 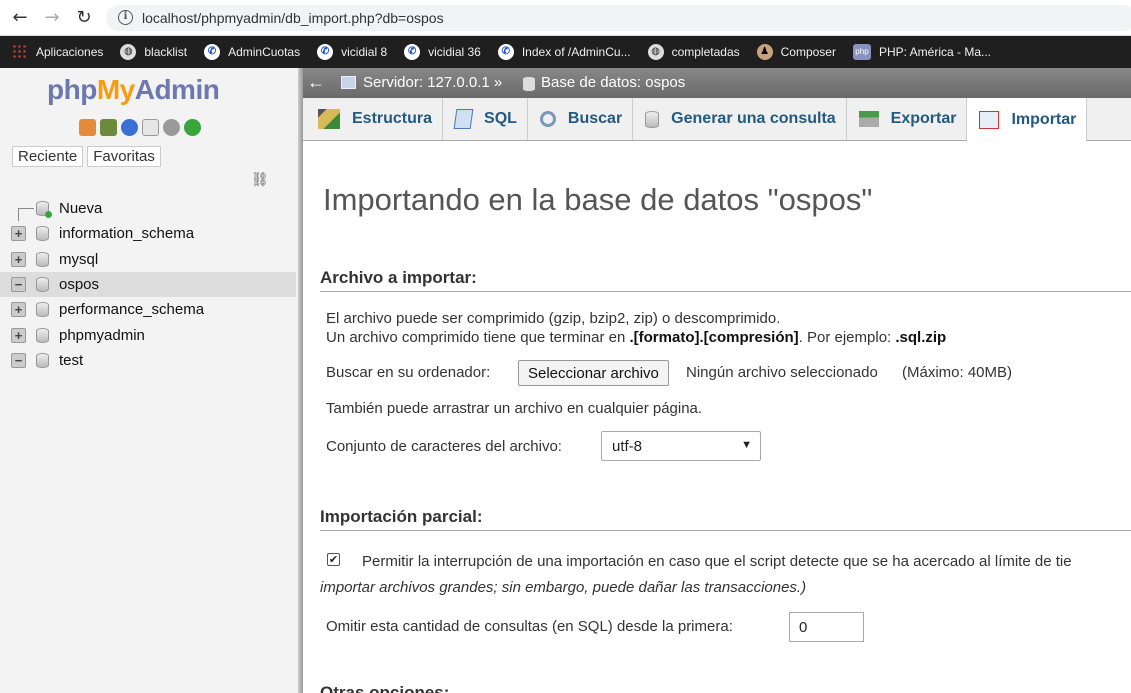 I want to click on charset-select: utf-8 ▼, so click(x=681, y=446).